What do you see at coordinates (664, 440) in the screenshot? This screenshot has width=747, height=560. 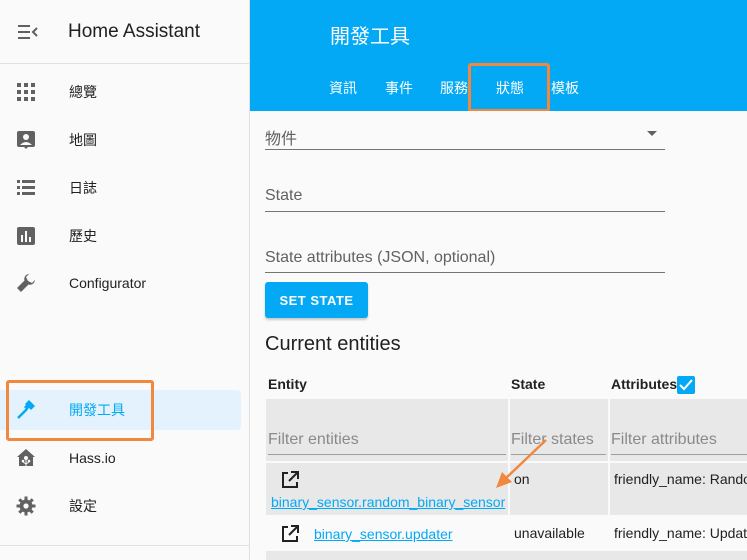 I see `filter-attributes-input: Filter attributes` at bounding box center [664, 440].